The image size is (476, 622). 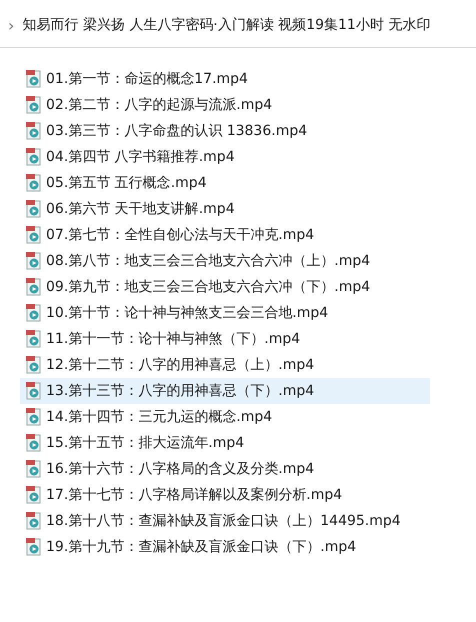 What do you see at coordinates (226, 25) in the screenshot?
I see `breadcrumb-path: 知易而行 梁兴扬 人生八字密码·入门解读 视频19集11小时 无水印` at bounding box center [226, 25].